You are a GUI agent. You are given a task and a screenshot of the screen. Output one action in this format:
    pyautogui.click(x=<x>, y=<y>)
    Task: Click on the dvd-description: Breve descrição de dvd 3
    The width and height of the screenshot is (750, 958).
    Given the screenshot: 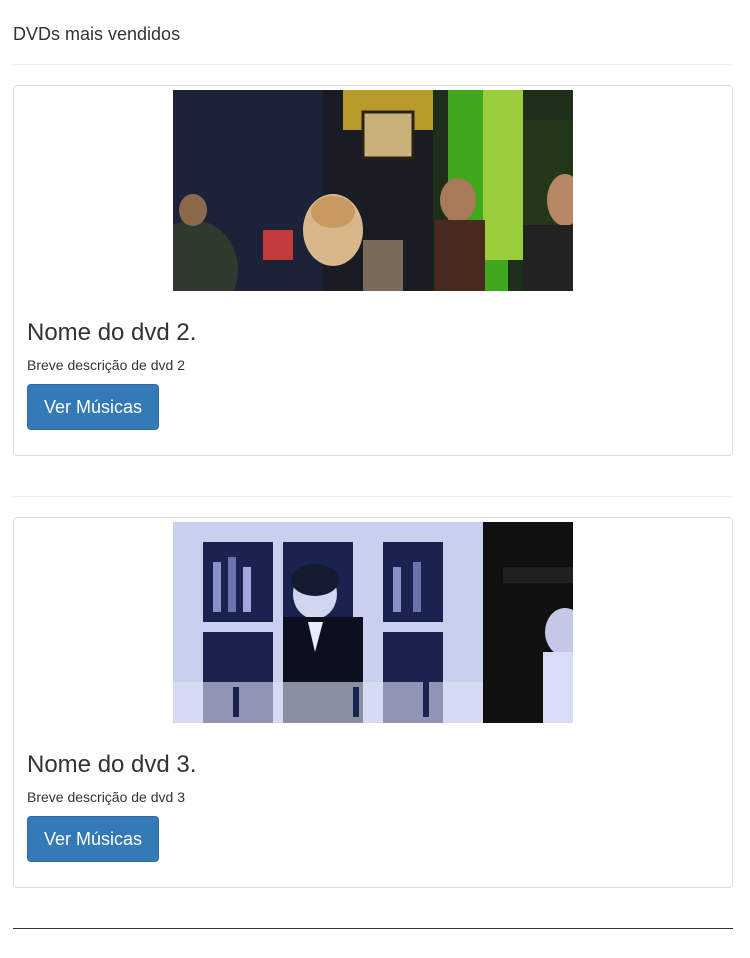 What is the action you would take?
    pyautogui.click(x=106, y=797)
    